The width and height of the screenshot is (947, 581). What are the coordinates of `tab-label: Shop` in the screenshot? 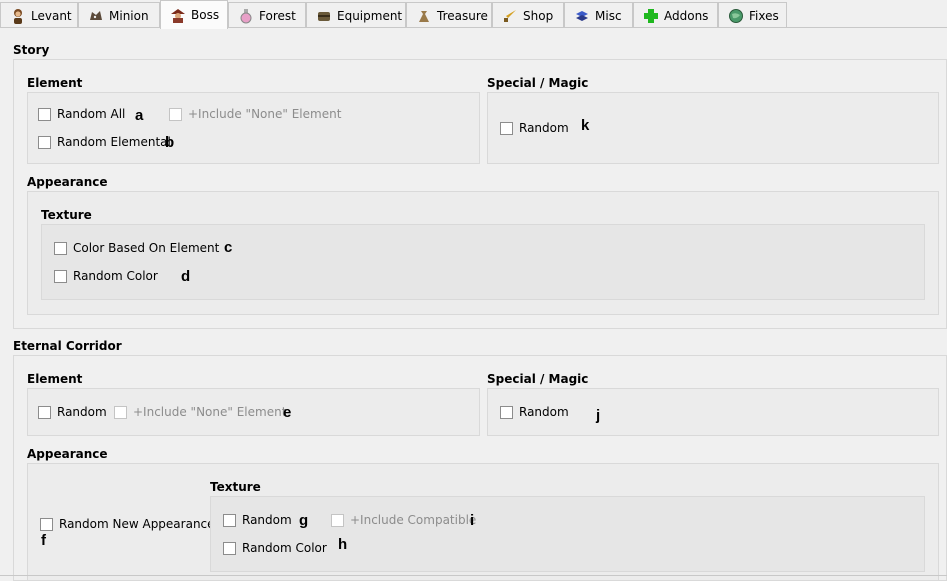 It's located at (538, 15).